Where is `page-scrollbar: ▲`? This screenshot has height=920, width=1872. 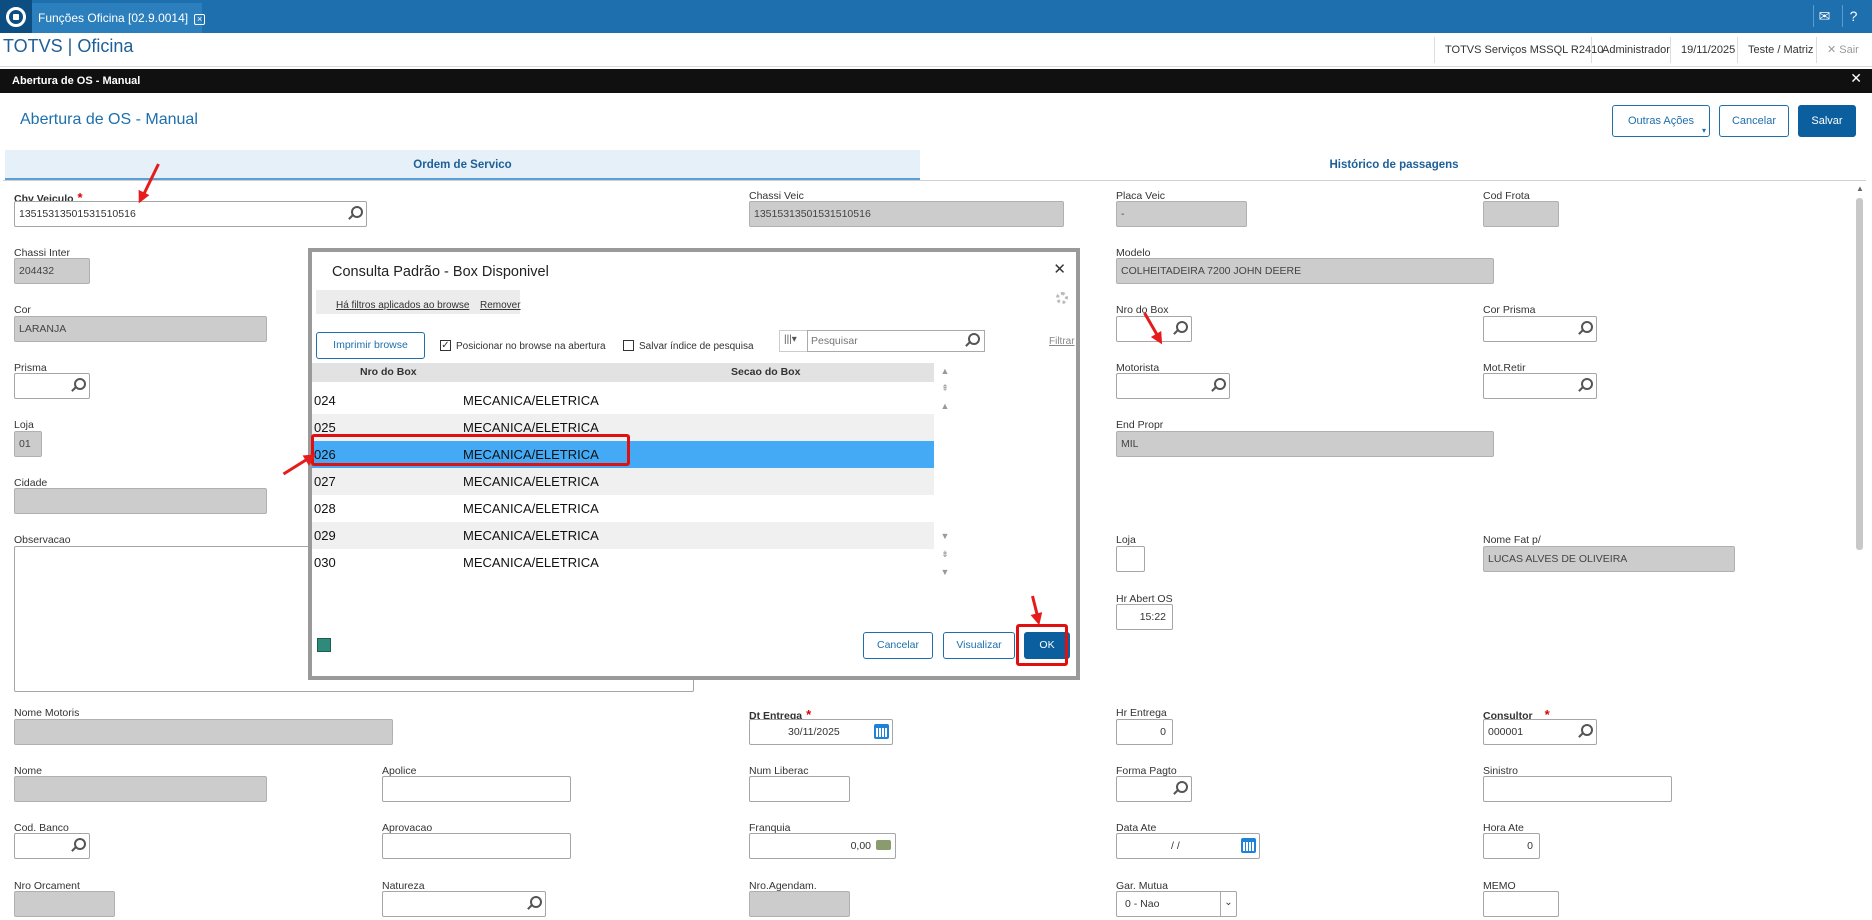 page-scrollbar: ▲ is located at coordinates (1860, 549).